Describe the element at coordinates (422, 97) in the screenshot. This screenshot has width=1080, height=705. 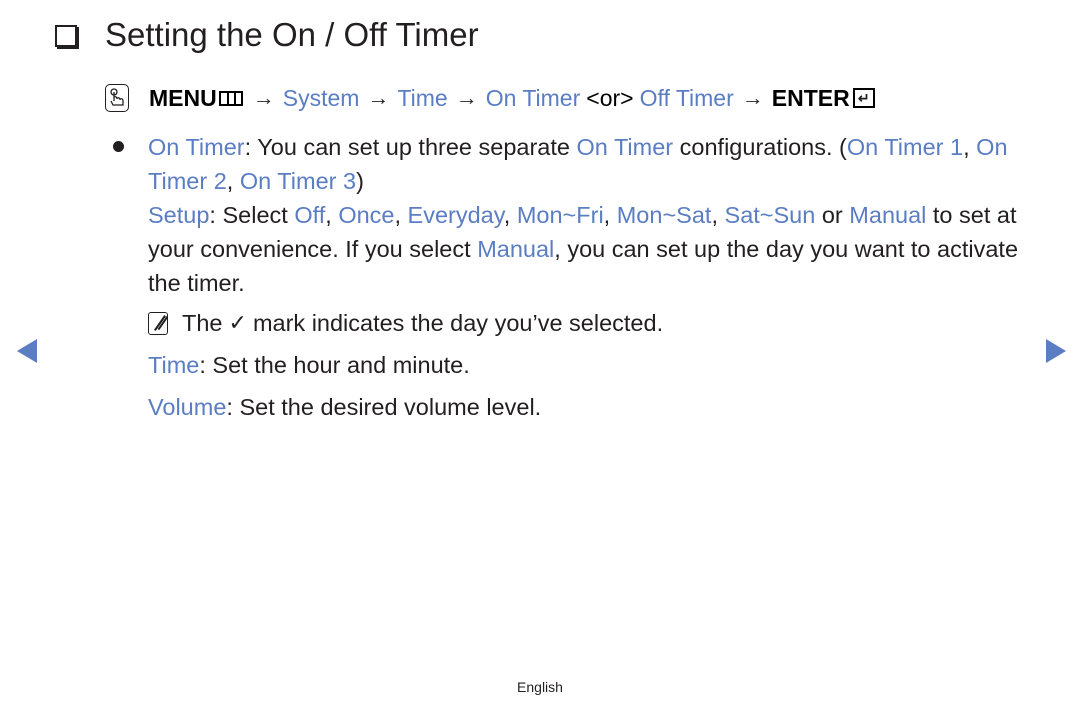
I see `path-step-time: Time` at that location.